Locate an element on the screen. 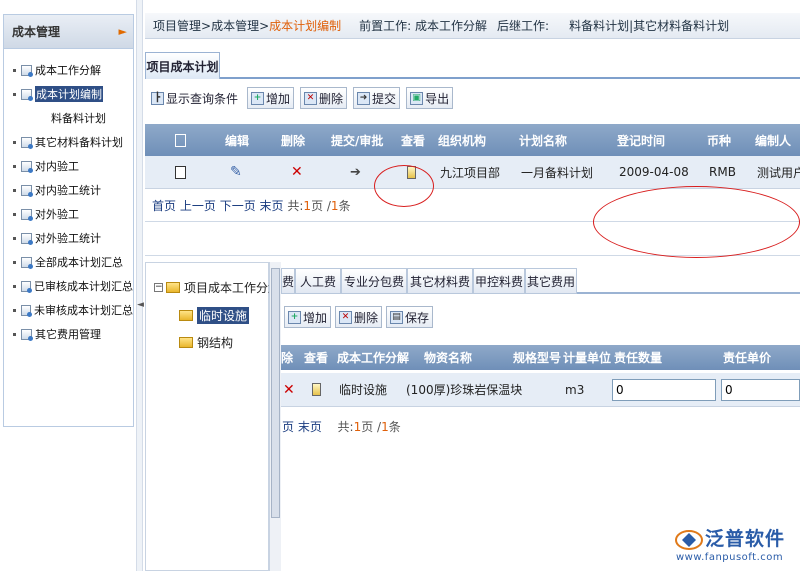  sidebar-item-internal-check-stats: 对内验工统计 is located at coordinates (68, 190).